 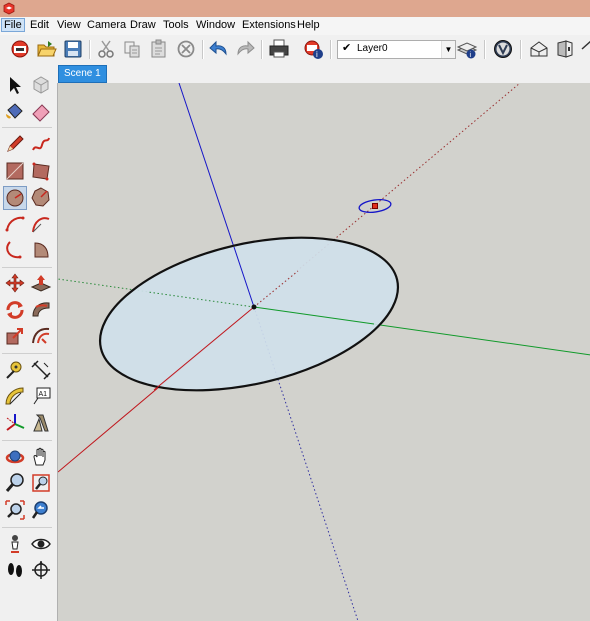 I want to click on iso-view-icon, so click(x=539, y=49).